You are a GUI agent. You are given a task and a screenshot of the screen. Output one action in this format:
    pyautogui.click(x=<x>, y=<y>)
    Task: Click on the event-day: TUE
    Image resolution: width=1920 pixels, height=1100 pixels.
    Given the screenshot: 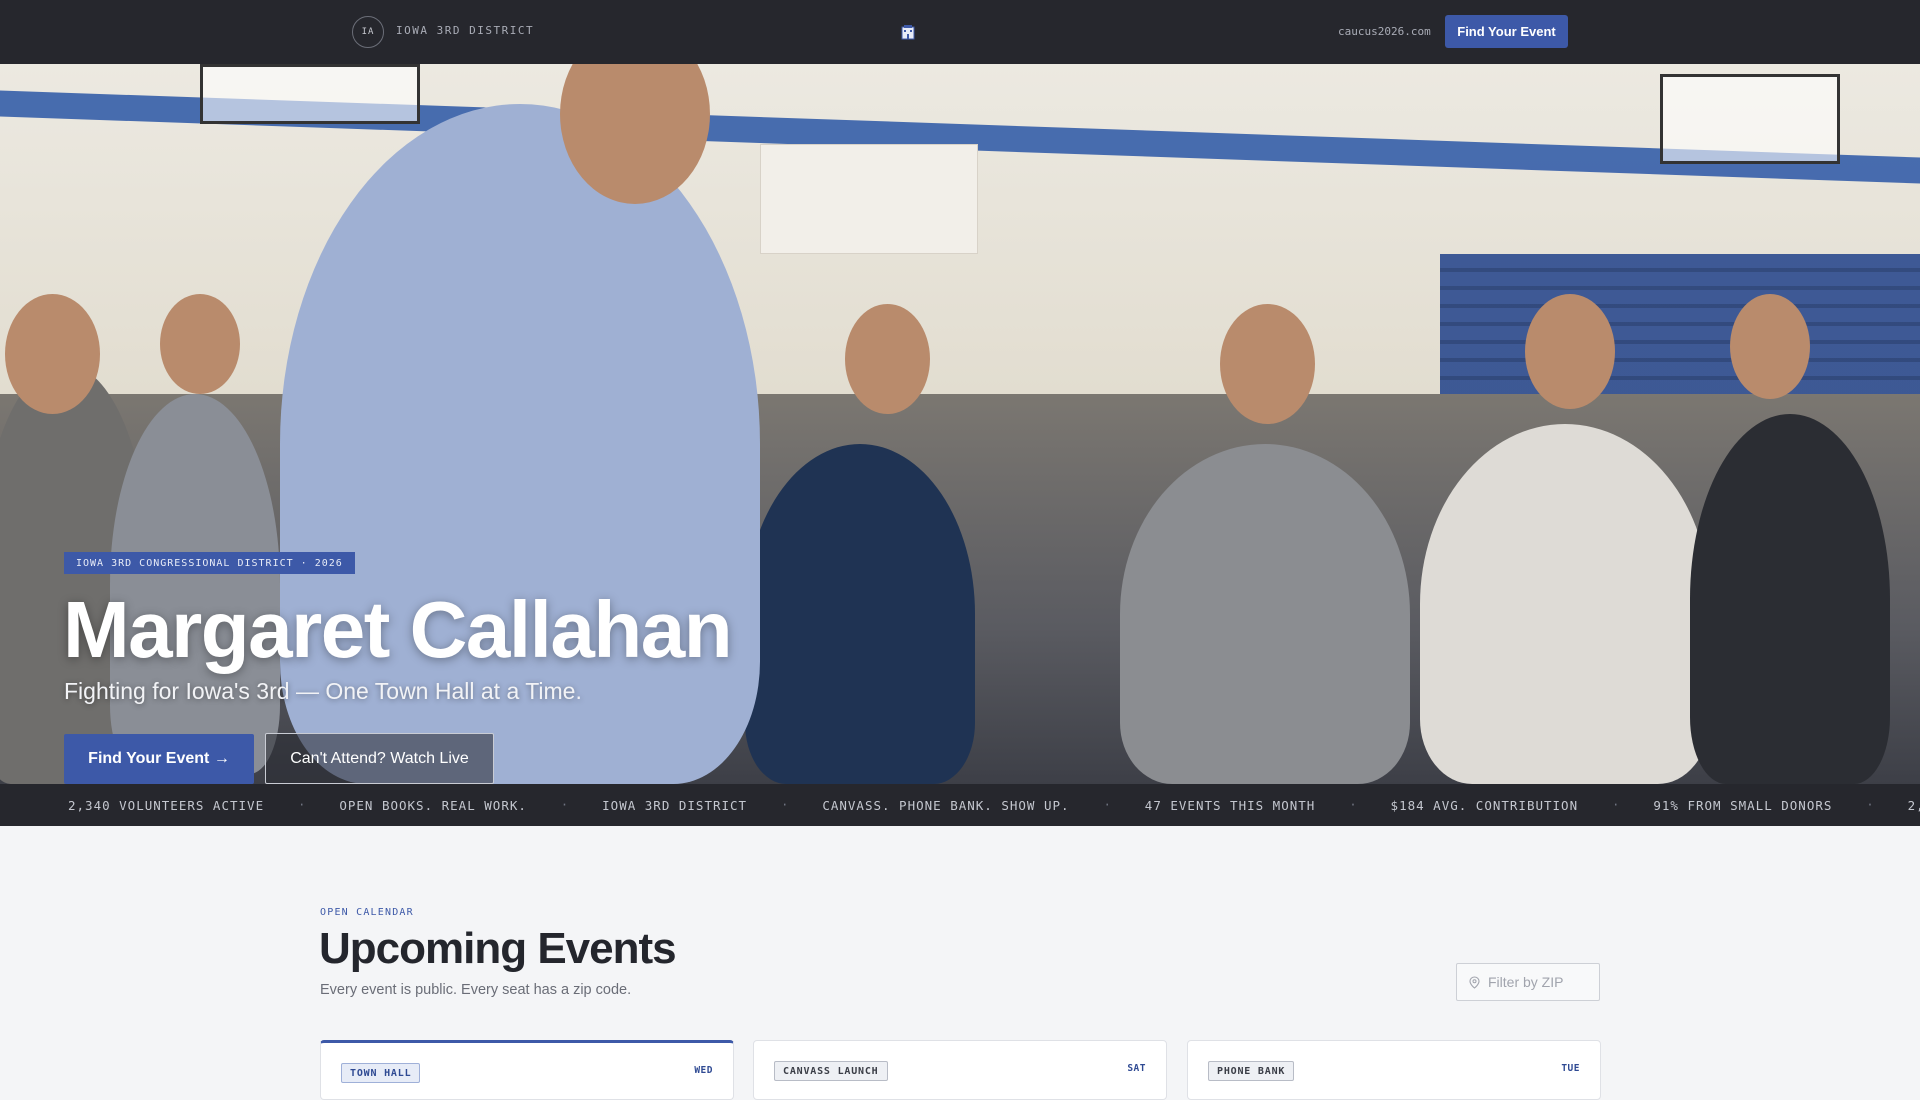 What is the action you would take?
    pyautogui.click(x=1570, y=1068)
    